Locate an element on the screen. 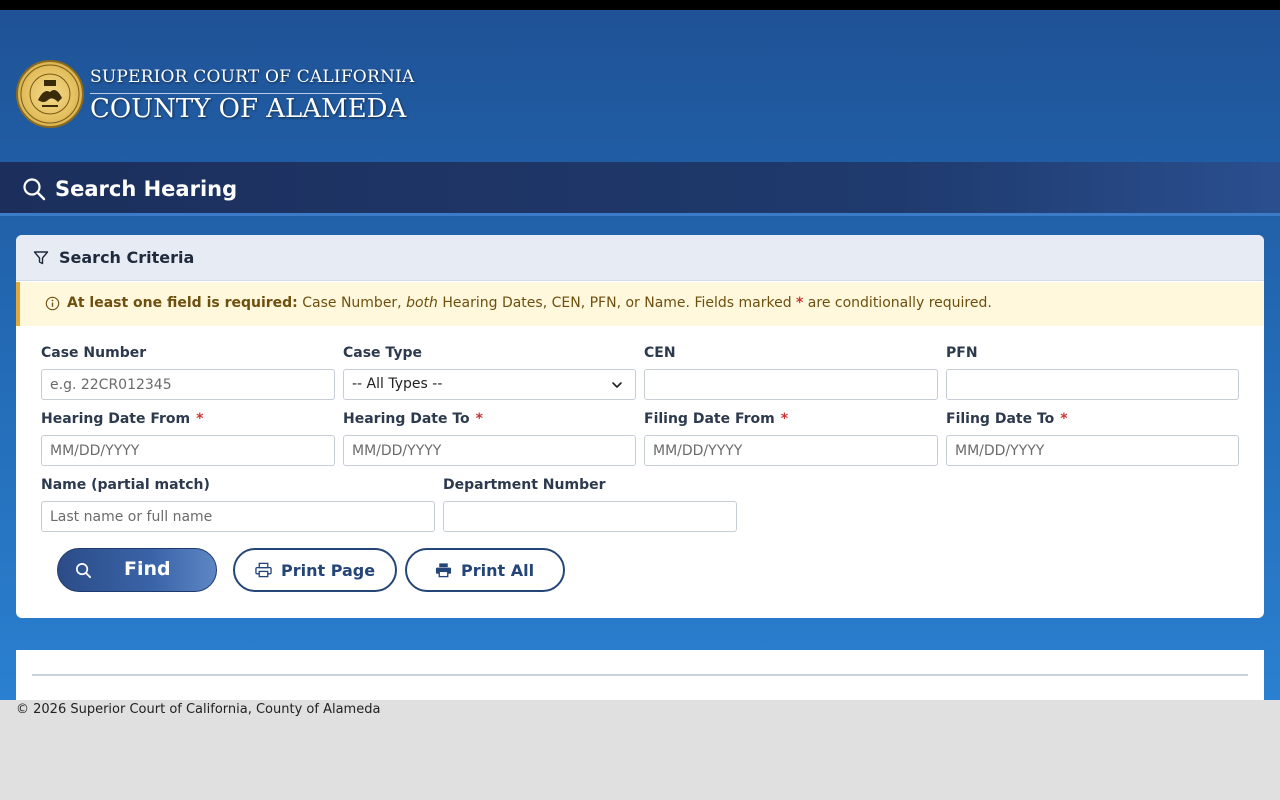 This screenshot has height=800, width=1280. notice-italic: both is located at coordinates (422, 303).